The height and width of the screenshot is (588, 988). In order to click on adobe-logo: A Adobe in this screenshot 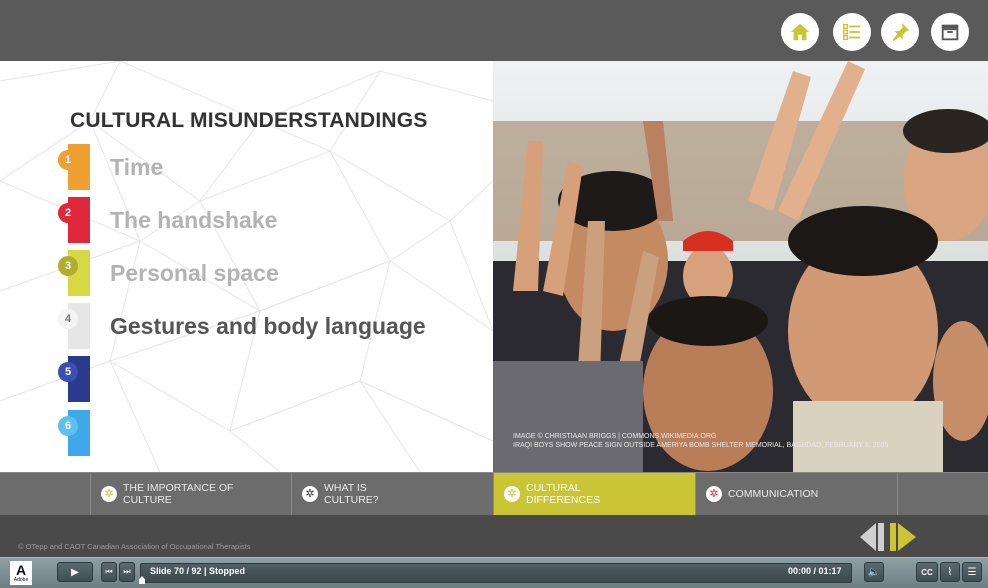, I will do `click(21, 573)`.